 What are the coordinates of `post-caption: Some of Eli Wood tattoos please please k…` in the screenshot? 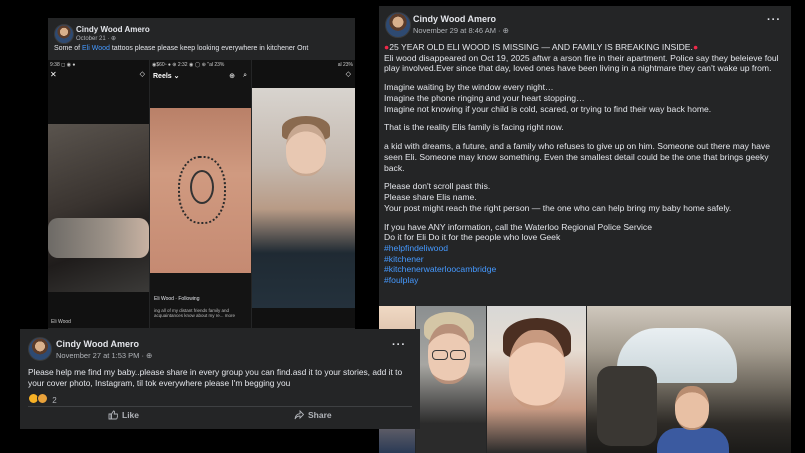 It's located at (181, 48).